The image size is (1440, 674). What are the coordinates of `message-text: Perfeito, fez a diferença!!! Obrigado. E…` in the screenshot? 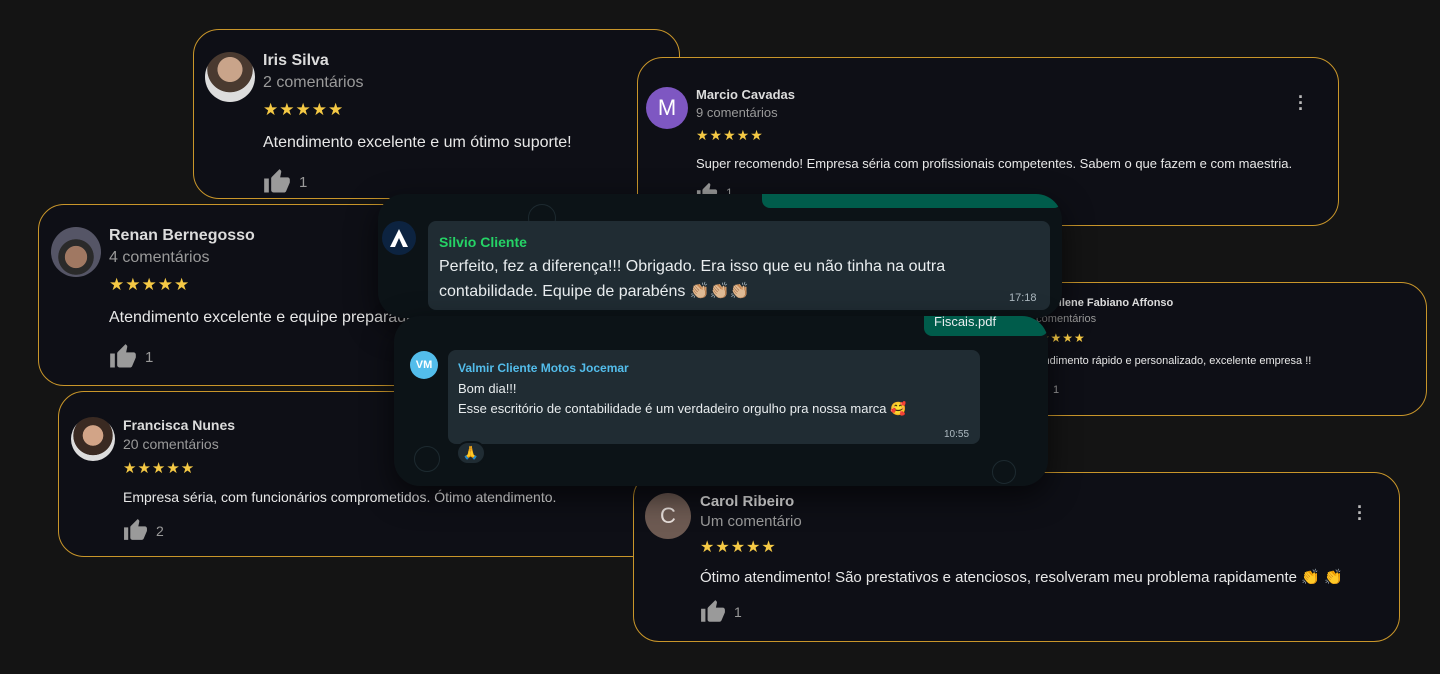 It's located at (692, 266).